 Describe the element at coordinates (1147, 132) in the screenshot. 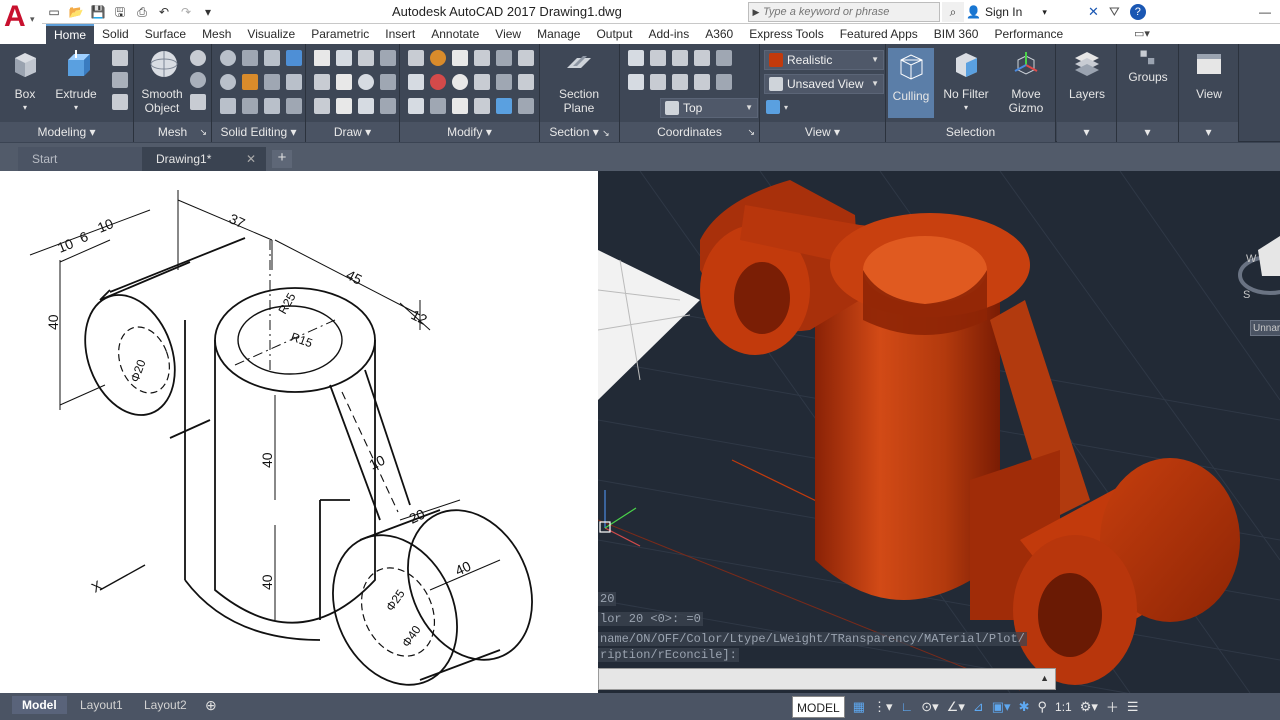

I see `panel-groups-expand: ▾` at that location.